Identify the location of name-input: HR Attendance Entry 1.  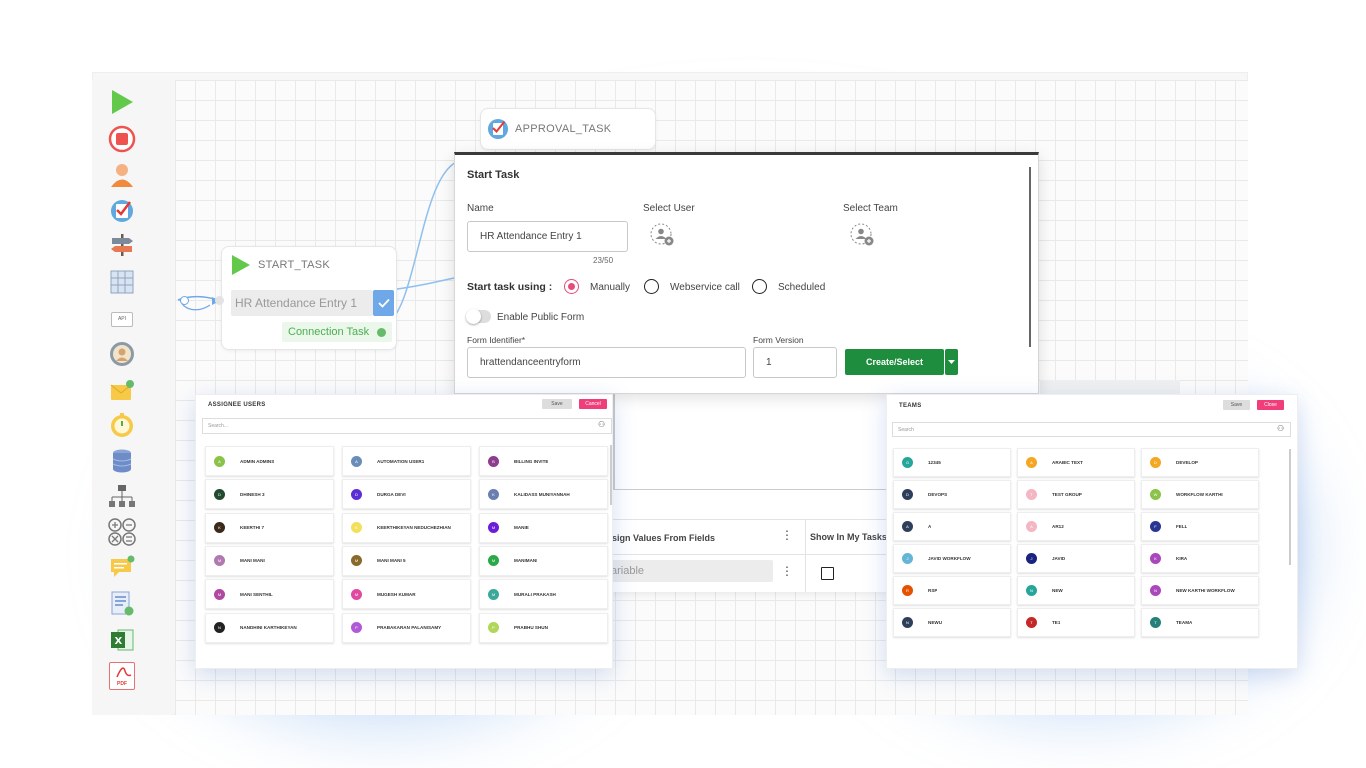
(547, 236).